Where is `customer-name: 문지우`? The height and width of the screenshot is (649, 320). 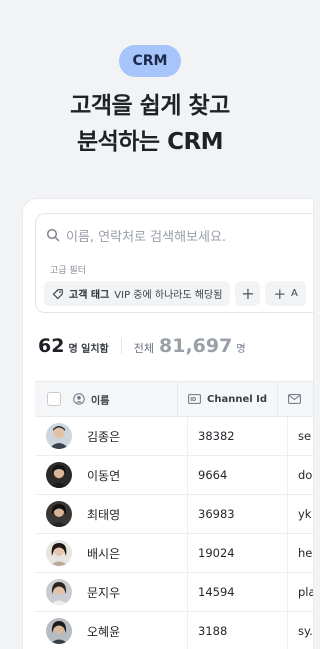 customer-name: 문지우 is located at coordinates (104, 592).